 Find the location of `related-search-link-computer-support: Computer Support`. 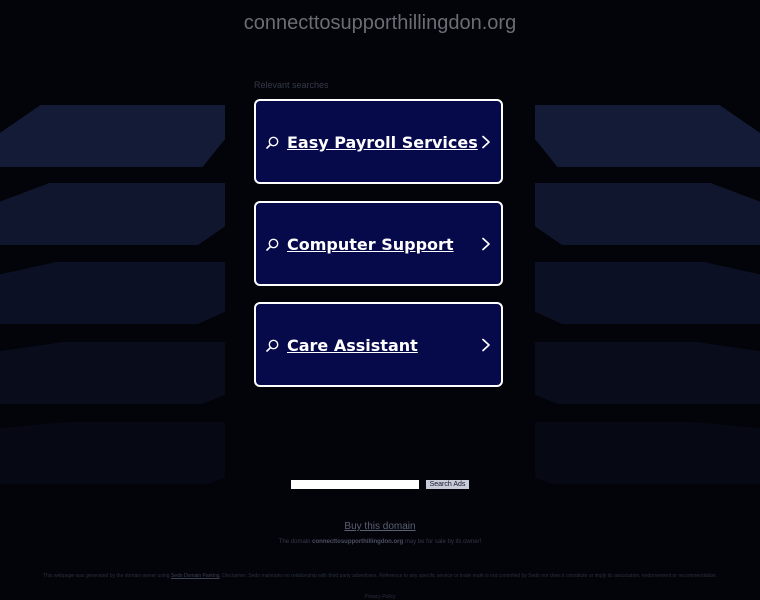

related-search-link-computer-support: Computer Support is located at coordinates (378, 243).